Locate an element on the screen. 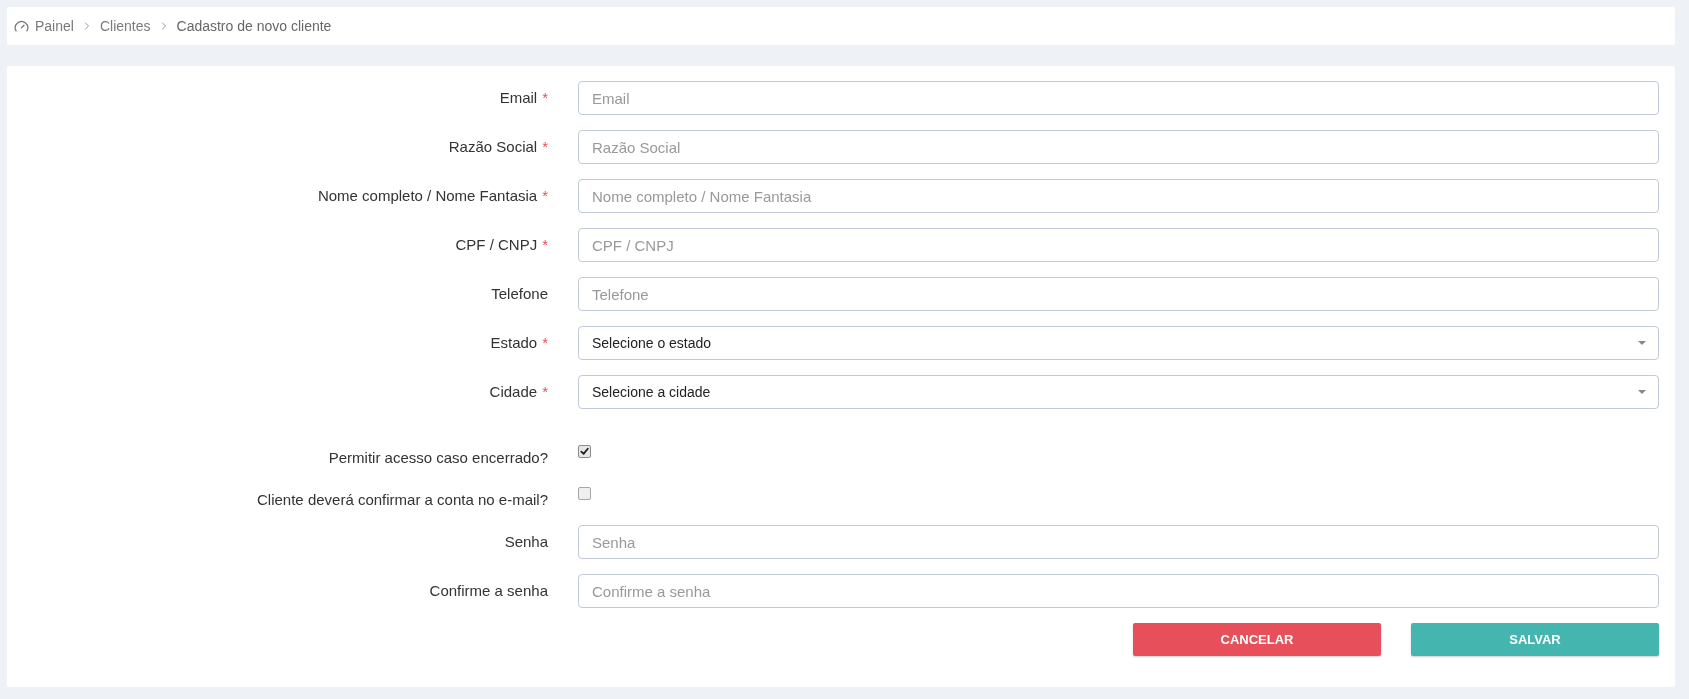  cancel-button: CANCELAR is located at coordinates (1257, 639).